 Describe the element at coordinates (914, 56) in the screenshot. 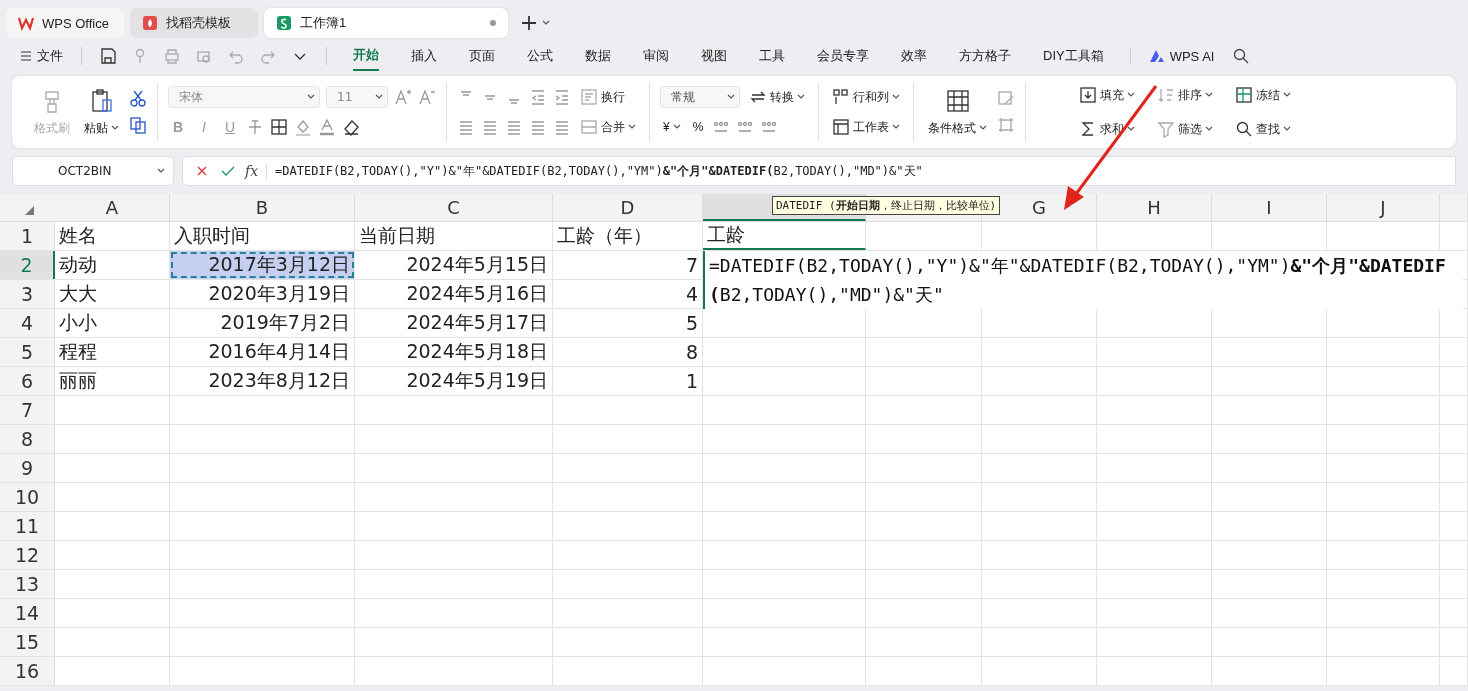

I see `ribbon-tab: 效率` at that location.